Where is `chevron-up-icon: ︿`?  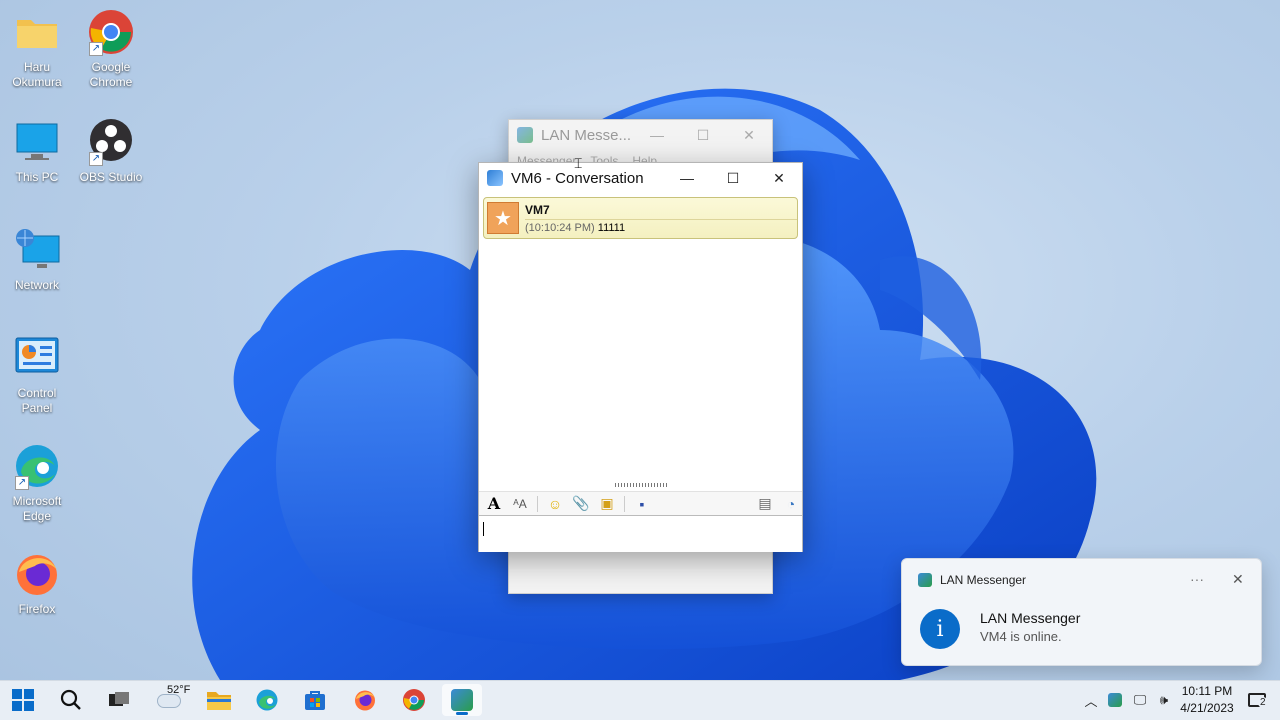 chevron-up-icon: ︿ is located at coordinates (1091, 700).